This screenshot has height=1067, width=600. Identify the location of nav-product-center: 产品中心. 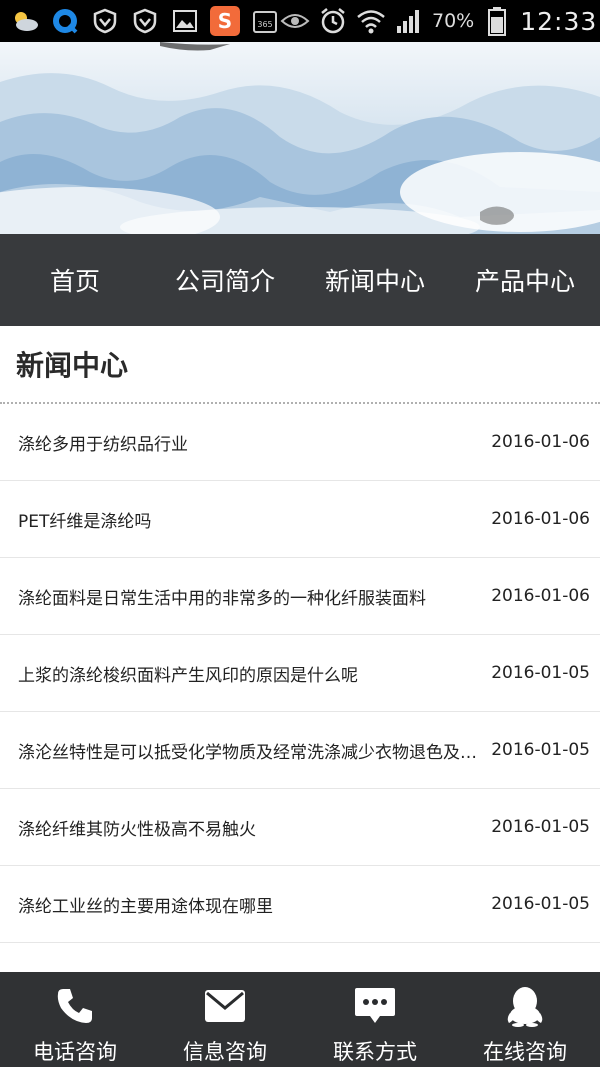
(525, 280).